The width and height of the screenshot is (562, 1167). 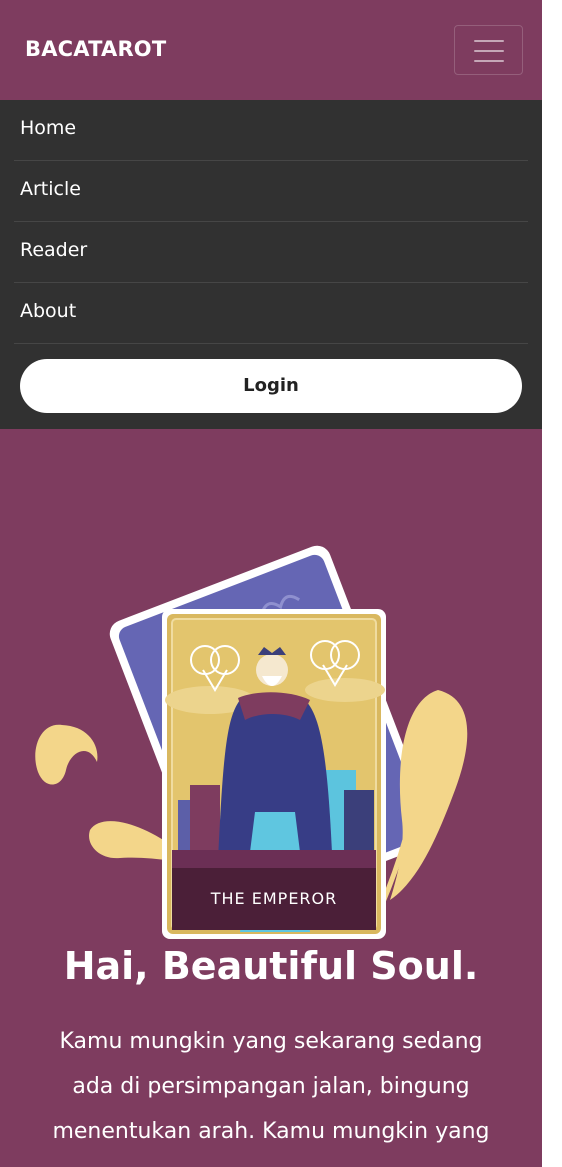 I want to click on nav-item-label: About, so click(x=48, y=311).